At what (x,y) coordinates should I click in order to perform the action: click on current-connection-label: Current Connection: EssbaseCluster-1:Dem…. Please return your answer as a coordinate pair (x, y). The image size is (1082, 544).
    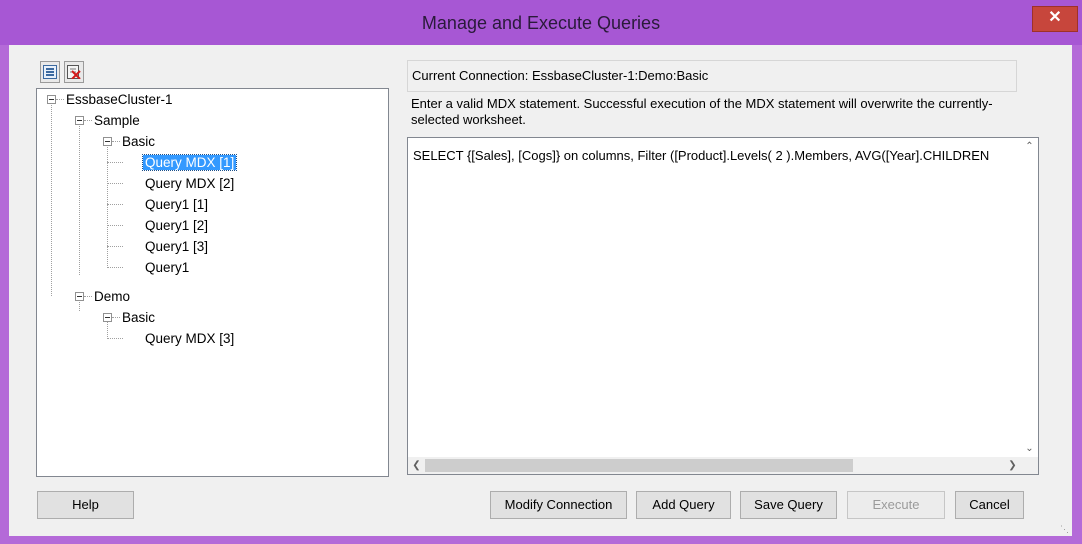
    Looking at the image, I should click on (712, 76).